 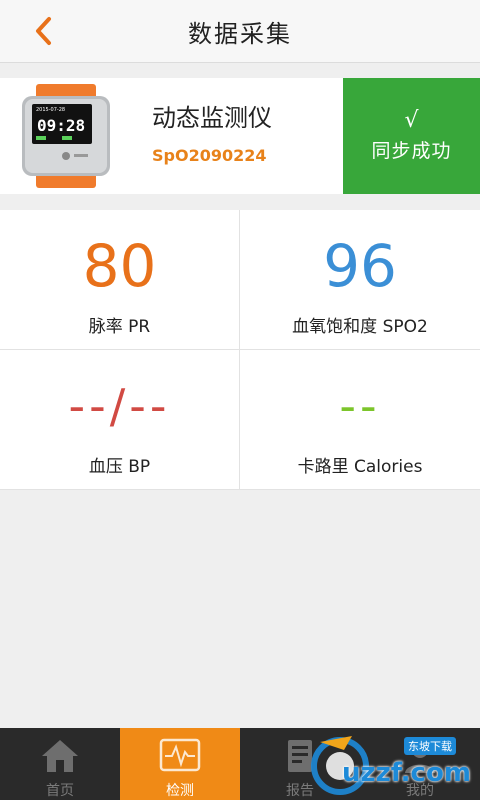 I want to click on pulse-monitor-icon, so click(x=180, y=755).